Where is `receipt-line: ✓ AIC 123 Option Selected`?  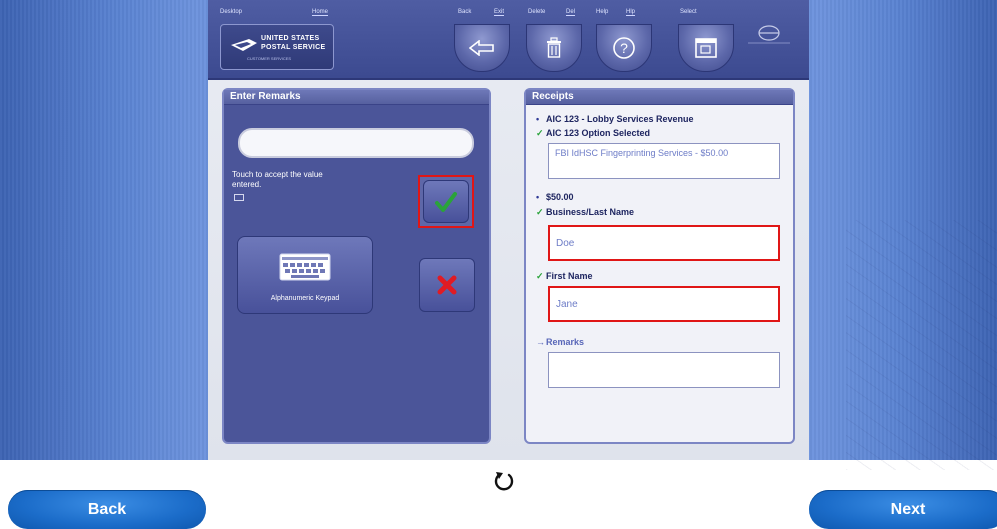 receipt-line: ✓ AIC 123 Option Selected is located at coordinates (593, 133).